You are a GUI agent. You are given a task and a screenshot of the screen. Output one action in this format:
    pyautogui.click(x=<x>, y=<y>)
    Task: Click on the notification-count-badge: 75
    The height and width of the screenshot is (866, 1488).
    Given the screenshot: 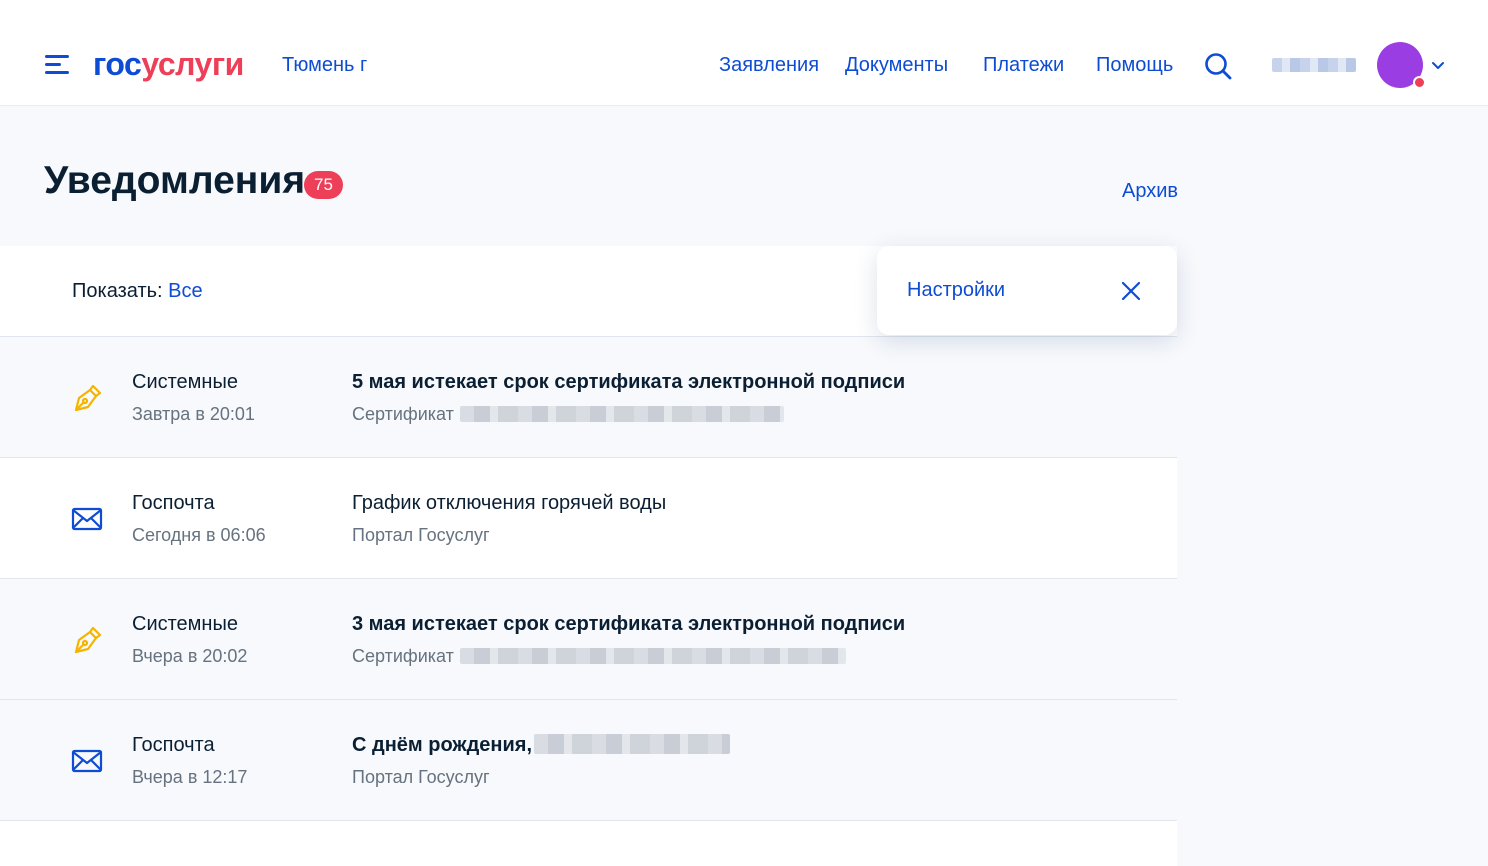 What is the action you would take?
    pyautogui.click(x=323, y=185)
    